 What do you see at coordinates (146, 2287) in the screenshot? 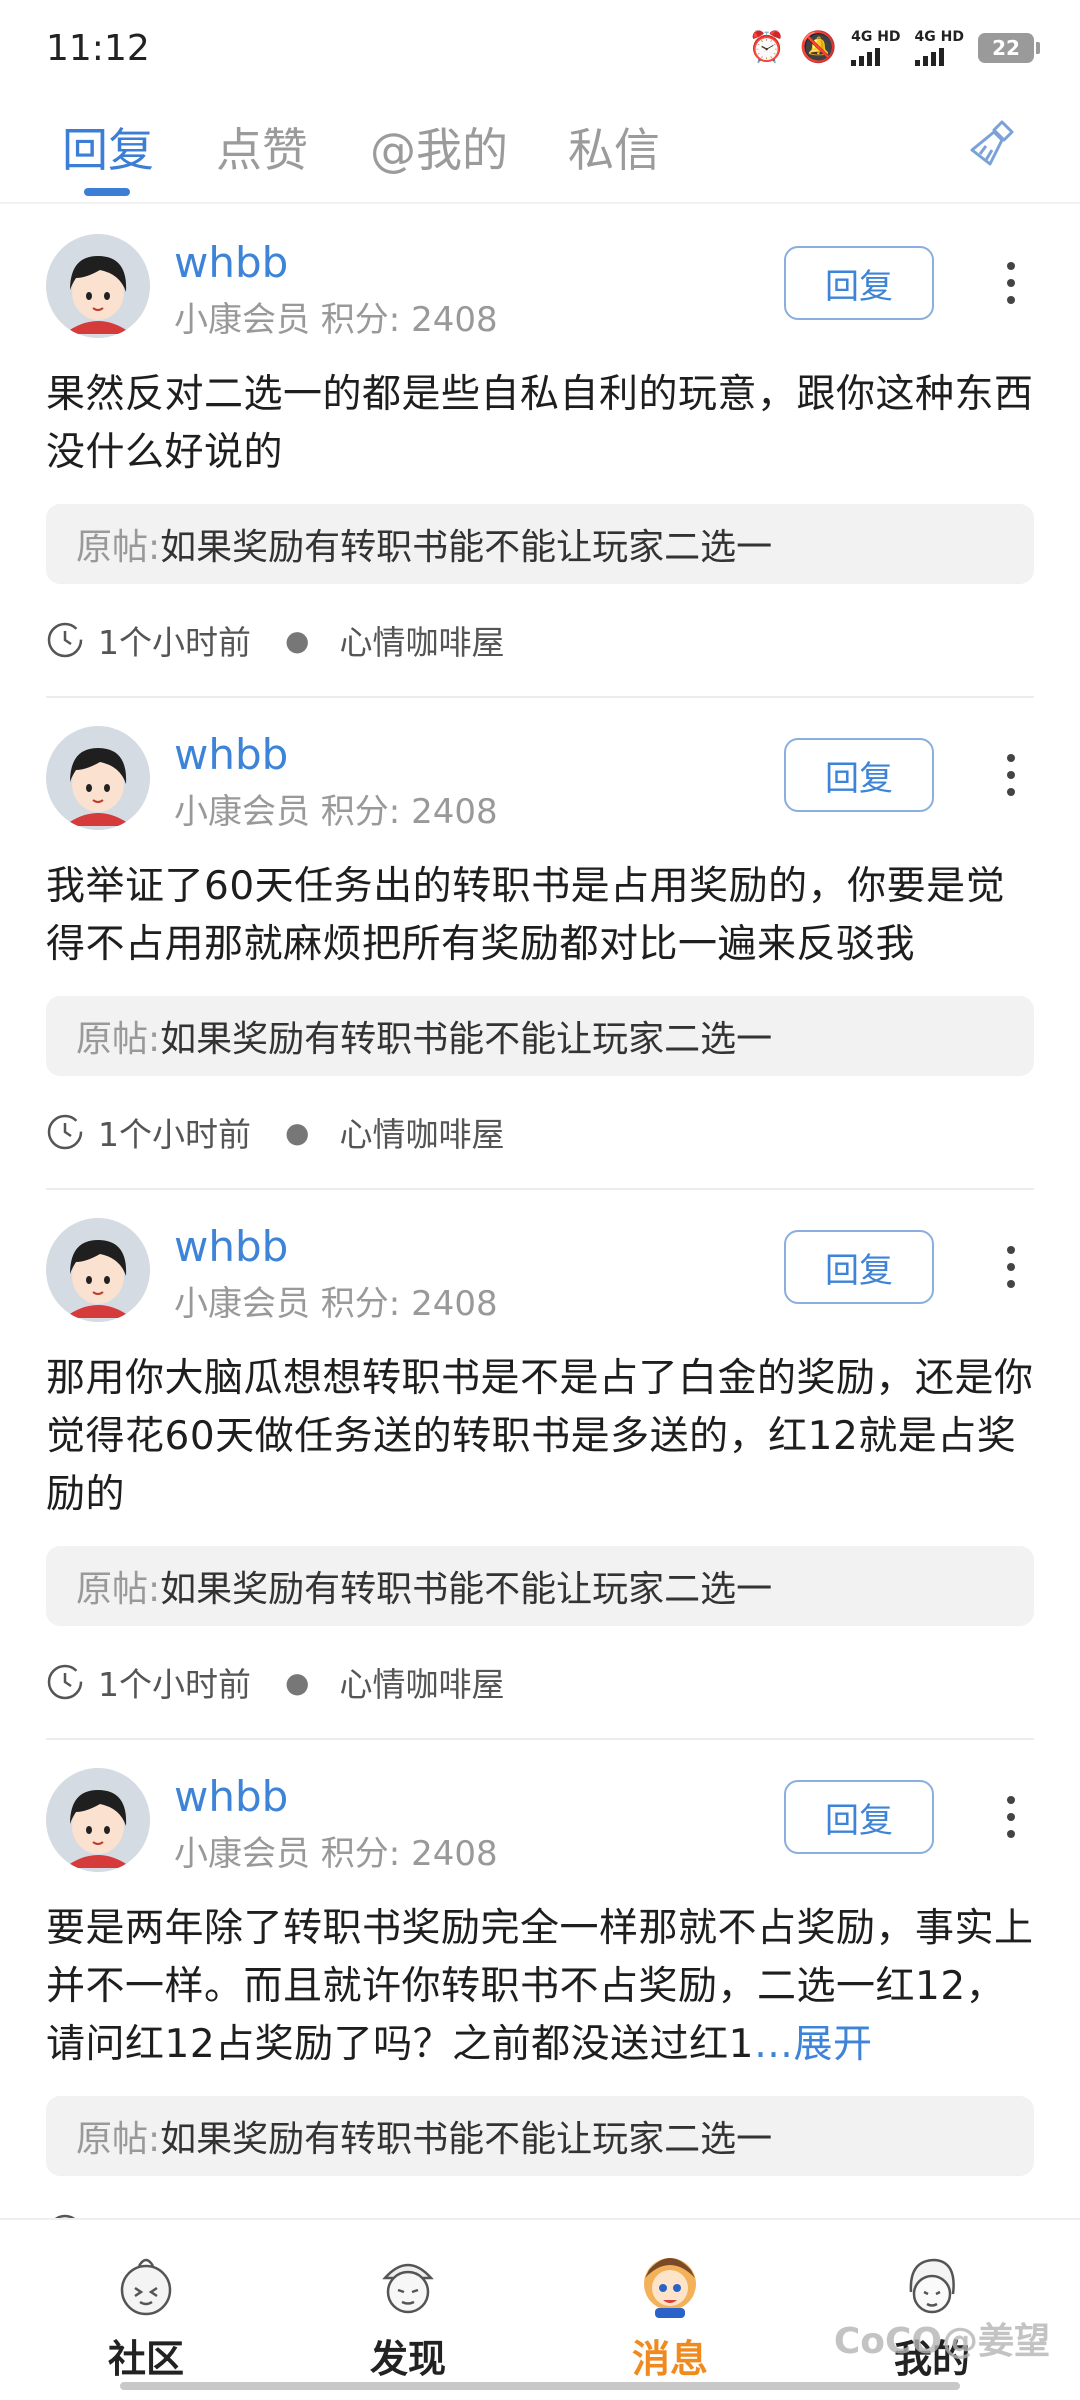
I see `community-icon` at bounding box center [146, 2287].